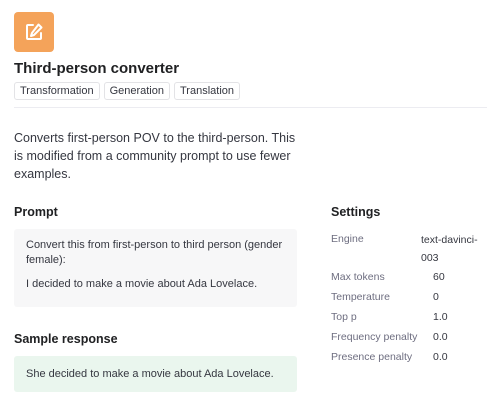 The height and width of the screenshot is (410, 501). I want to click on settings-row: Temperature 0, so click(404, 301).